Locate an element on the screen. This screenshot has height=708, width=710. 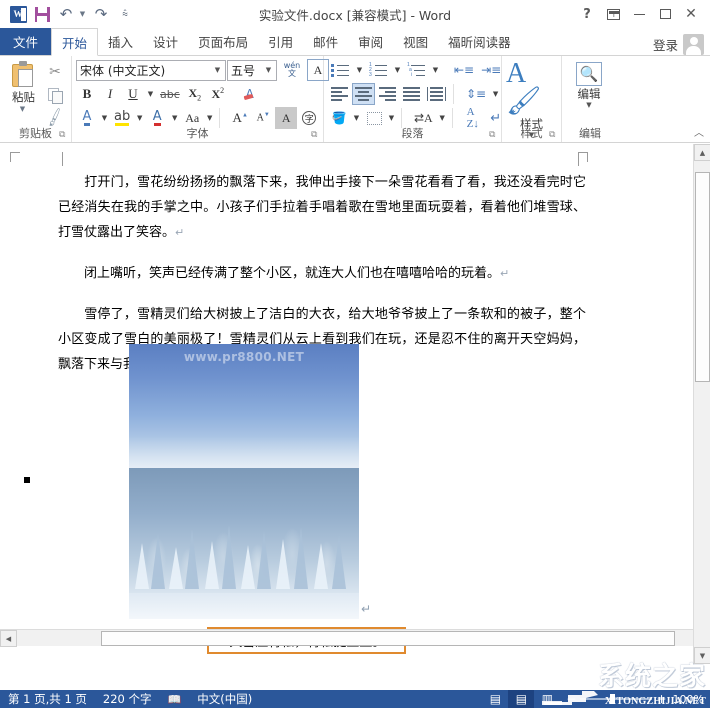
increase-indent-button: ⇥≡ is located at coordinates (491, 70).